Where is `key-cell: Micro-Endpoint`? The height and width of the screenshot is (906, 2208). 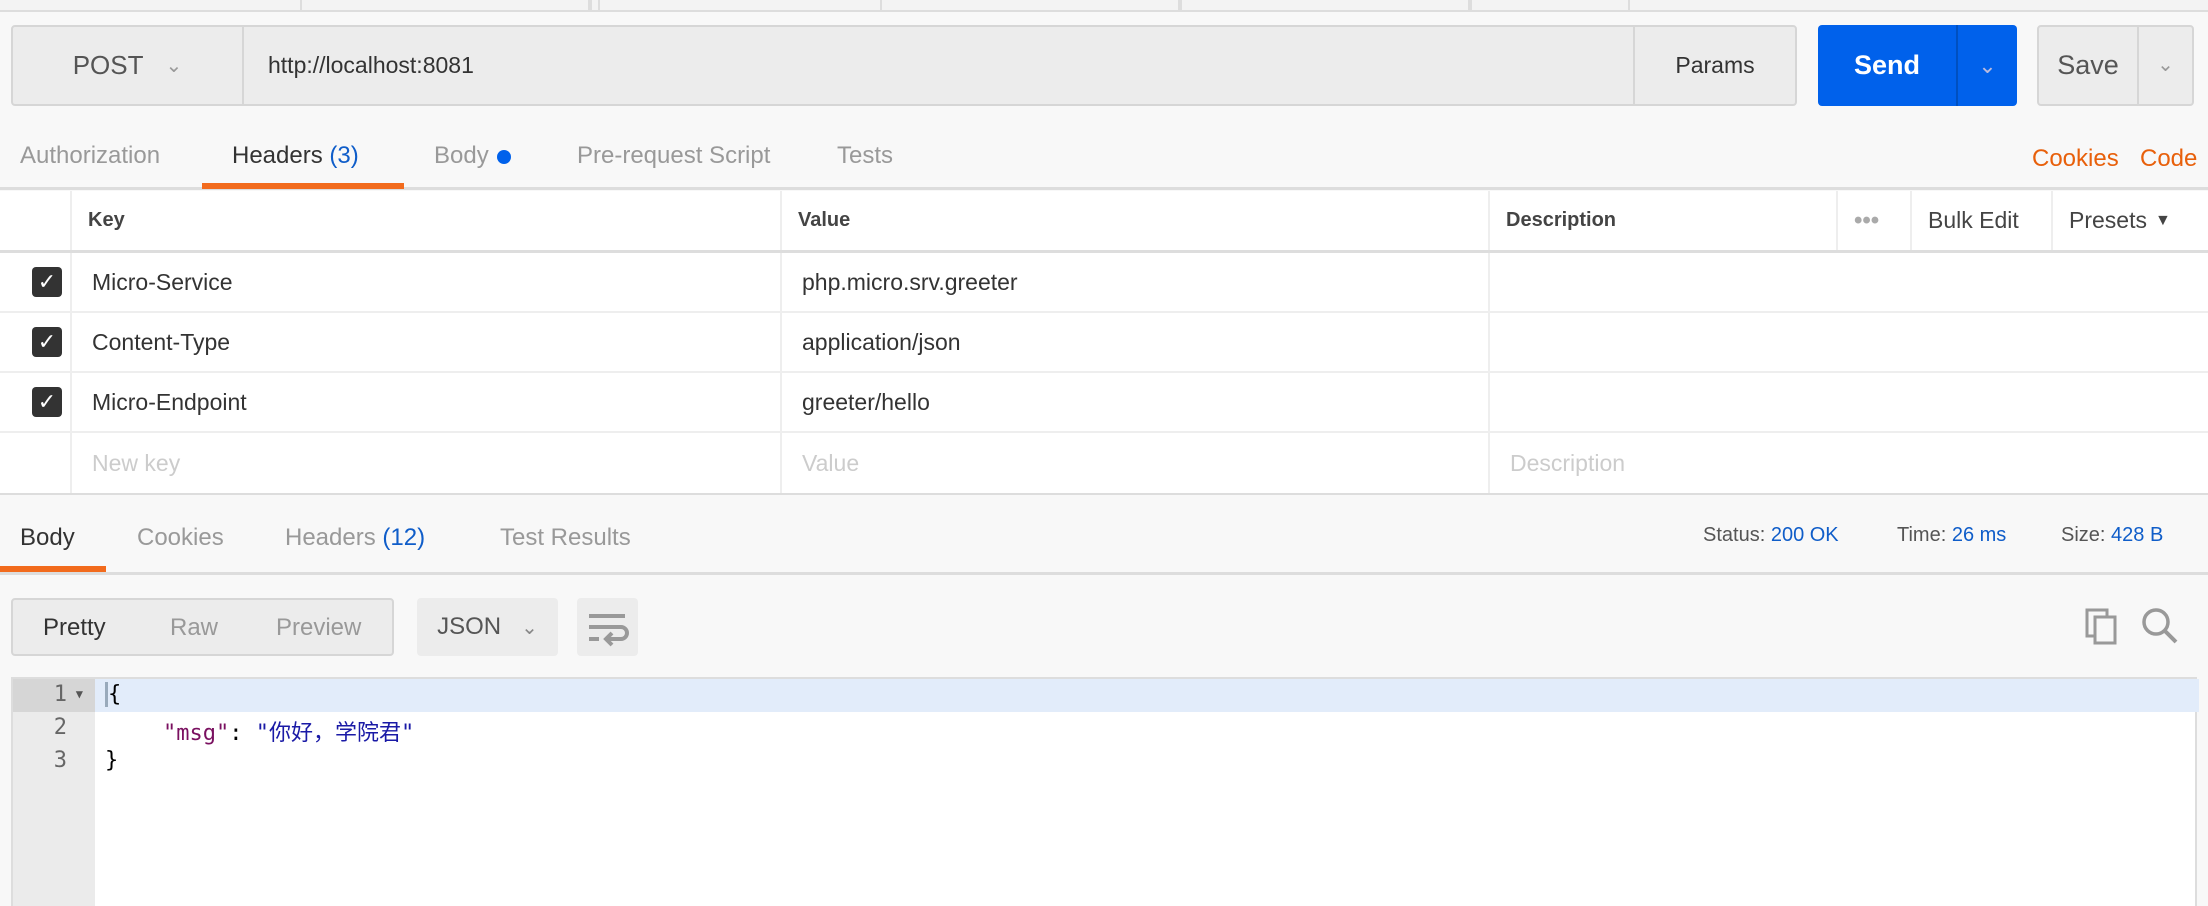
key-cell: Micro-Endpoint is located at coordinates (427, 402).